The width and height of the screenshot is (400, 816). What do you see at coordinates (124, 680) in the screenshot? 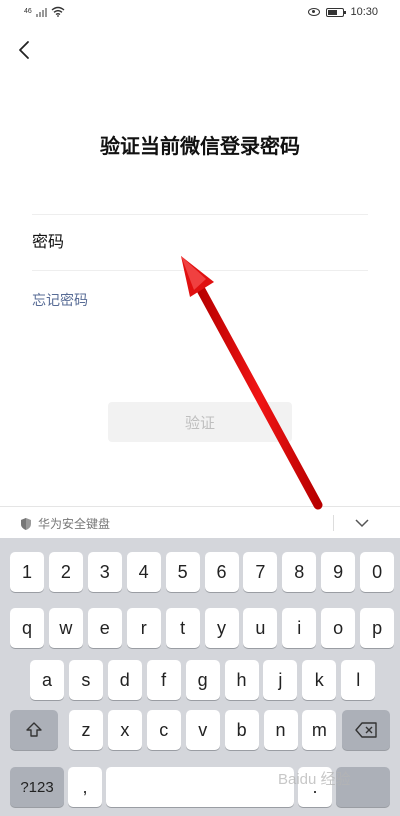
I see `key-d: d` at bounding box center [124, 680].